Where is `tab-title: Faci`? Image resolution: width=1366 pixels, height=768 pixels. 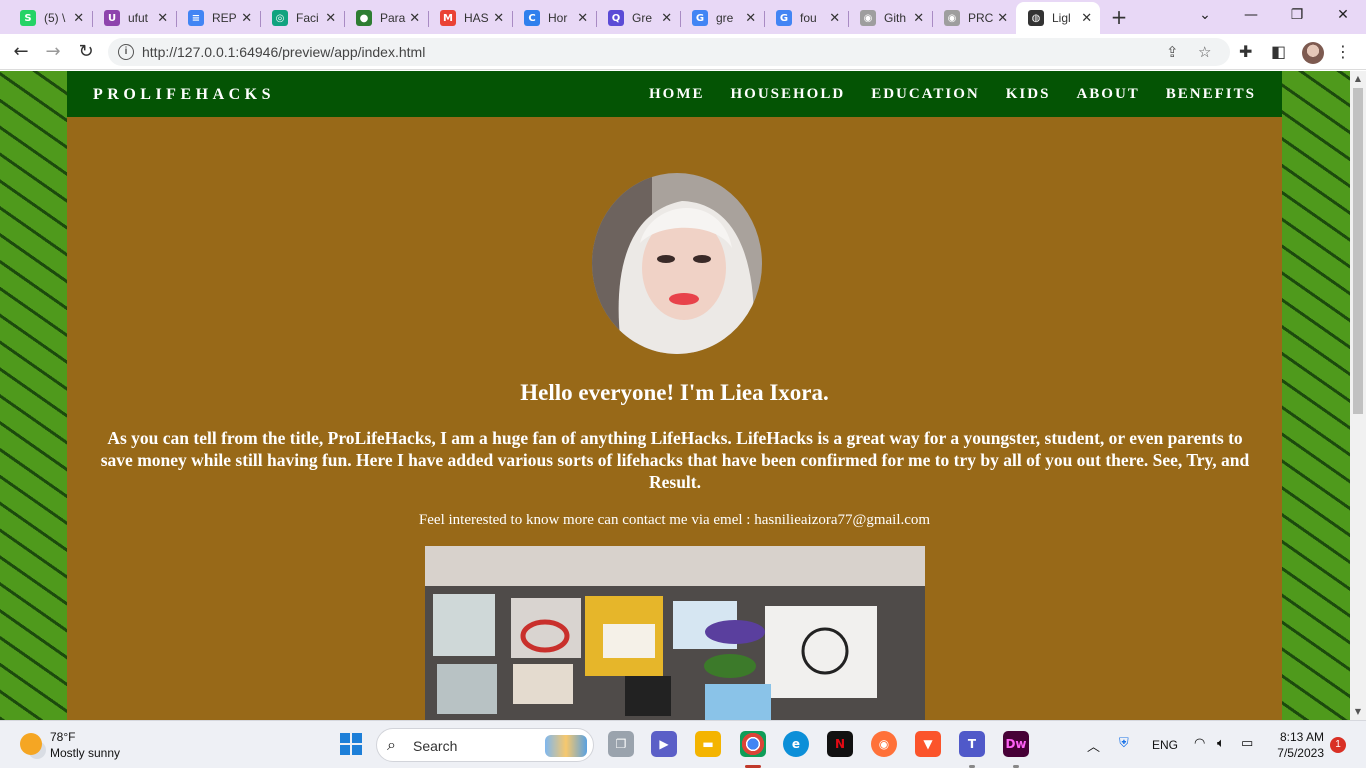 tab-title: Faci is located at coordinates (307, 18).